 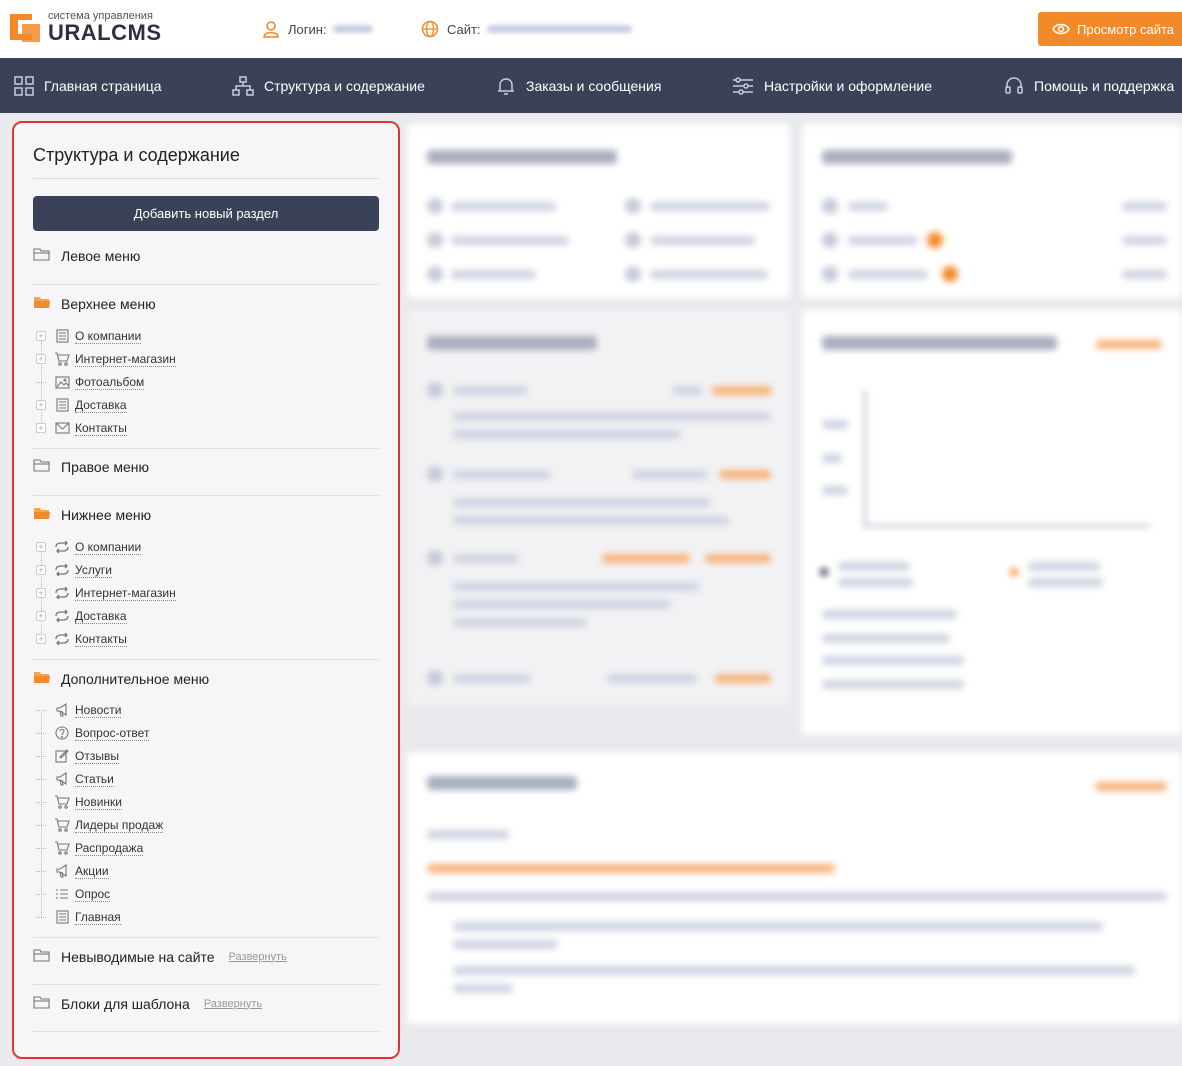 I want to click on section-hidden-pages: Невыводимые на сайте Развернуть, so click(x=206, y=956).